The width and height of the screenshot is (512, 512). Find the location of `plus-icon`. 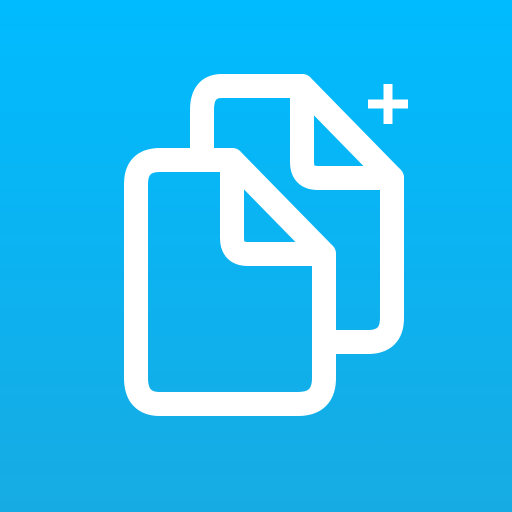

plus-icon is located at coordinates (388, 104).